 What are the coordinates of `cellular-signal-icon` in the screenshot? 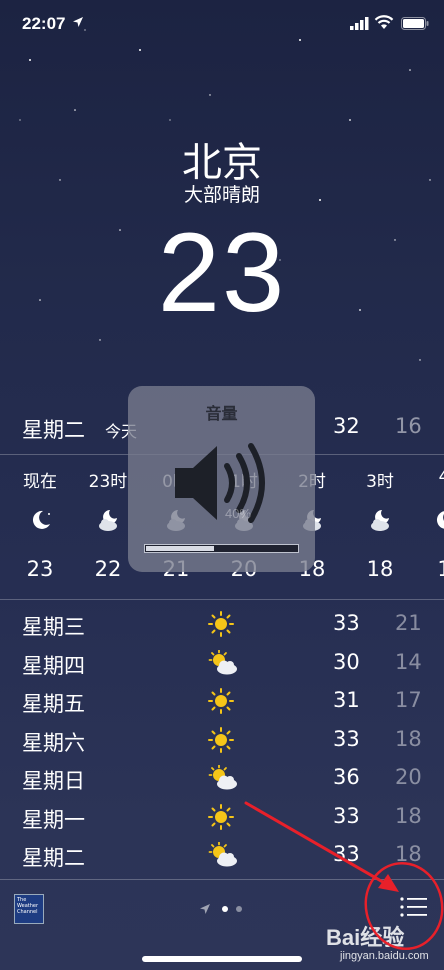 It's located at (359, 23).